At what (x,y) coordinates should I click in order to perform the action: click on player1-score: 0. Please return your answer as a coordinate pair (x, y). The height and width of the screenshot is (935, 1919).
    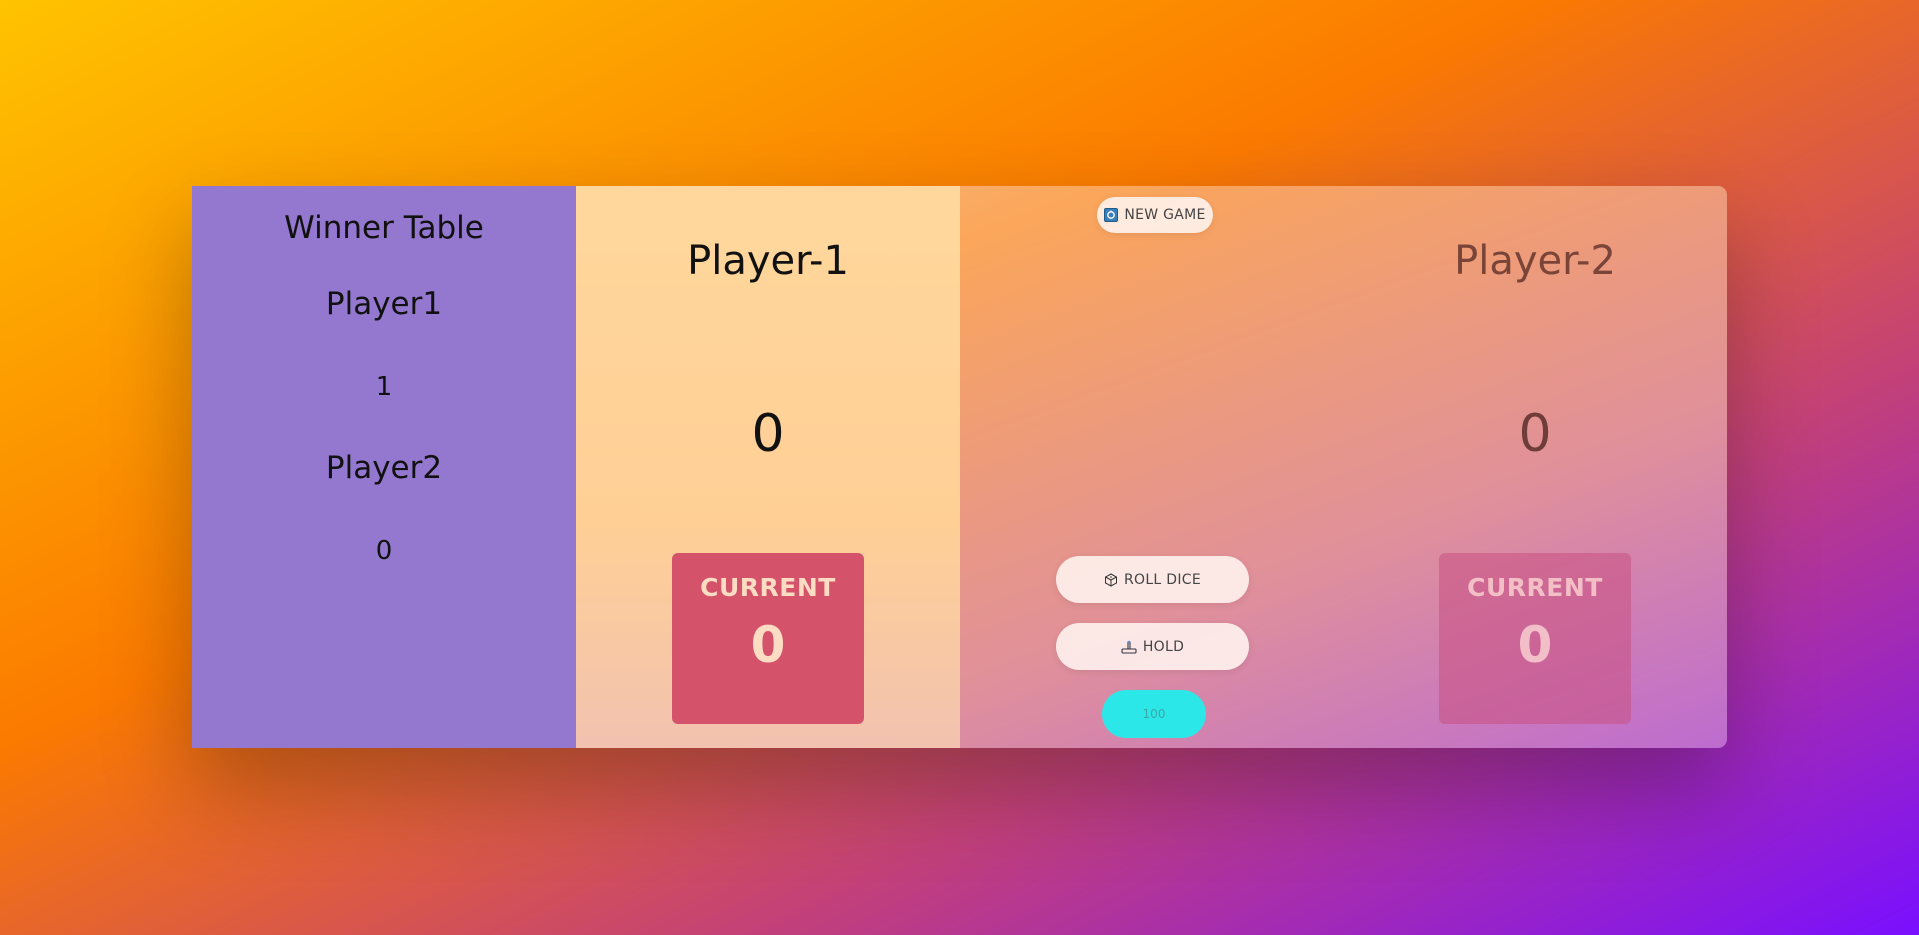
    Looking at the image, I should click on (768, 434).